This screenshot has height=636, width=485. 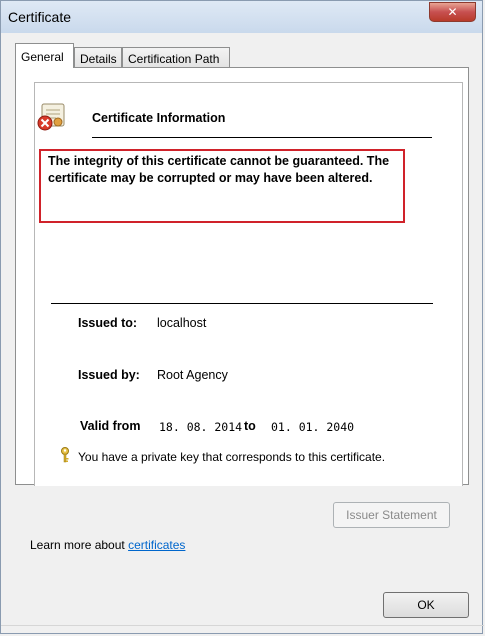 I want to click on issuer-statement-button: Issuer Statement, so click(x=391, y=515).